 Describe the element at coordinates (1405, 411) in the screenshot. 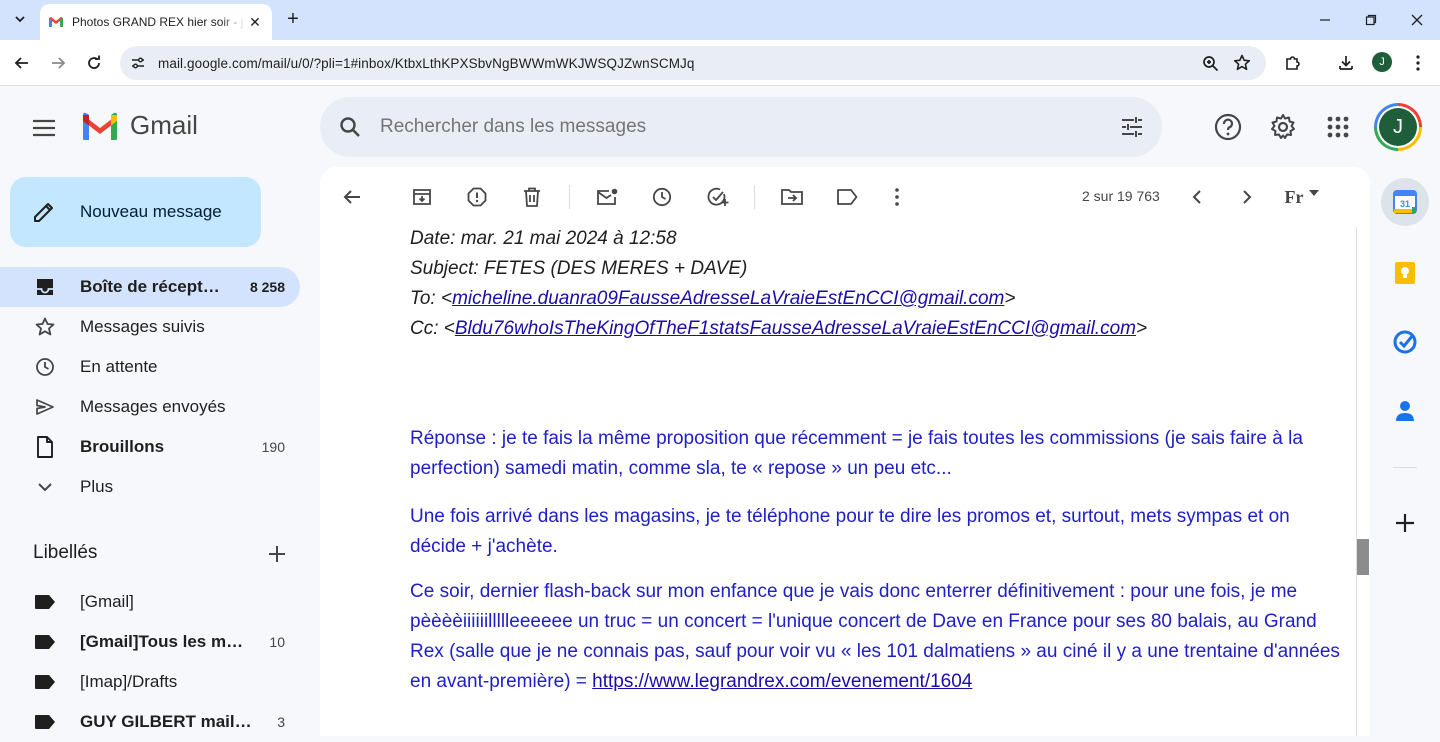

I see `contacts-app-button` at that location.